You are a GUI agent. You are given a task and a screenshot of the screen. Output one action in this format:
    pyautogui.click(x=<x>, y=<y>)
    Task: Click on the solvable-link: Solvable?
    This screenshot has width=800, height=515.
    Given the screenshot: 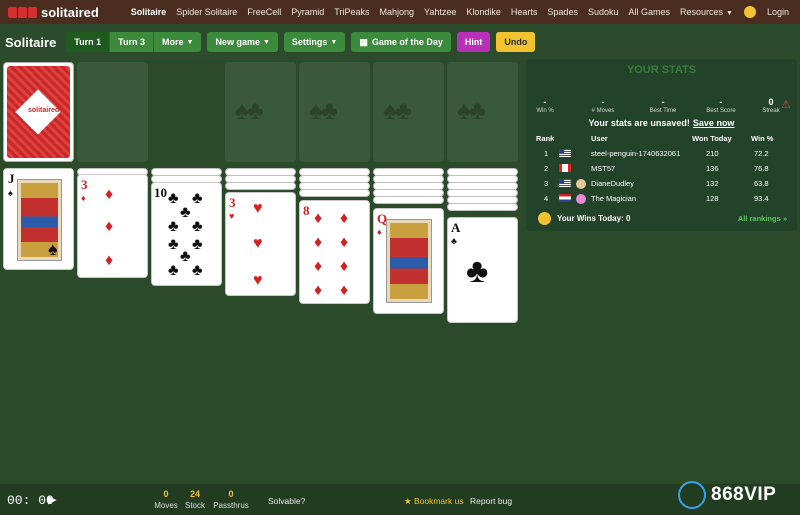 What is the action you would take?
    pyautogui.click(x=286, y=501)
    